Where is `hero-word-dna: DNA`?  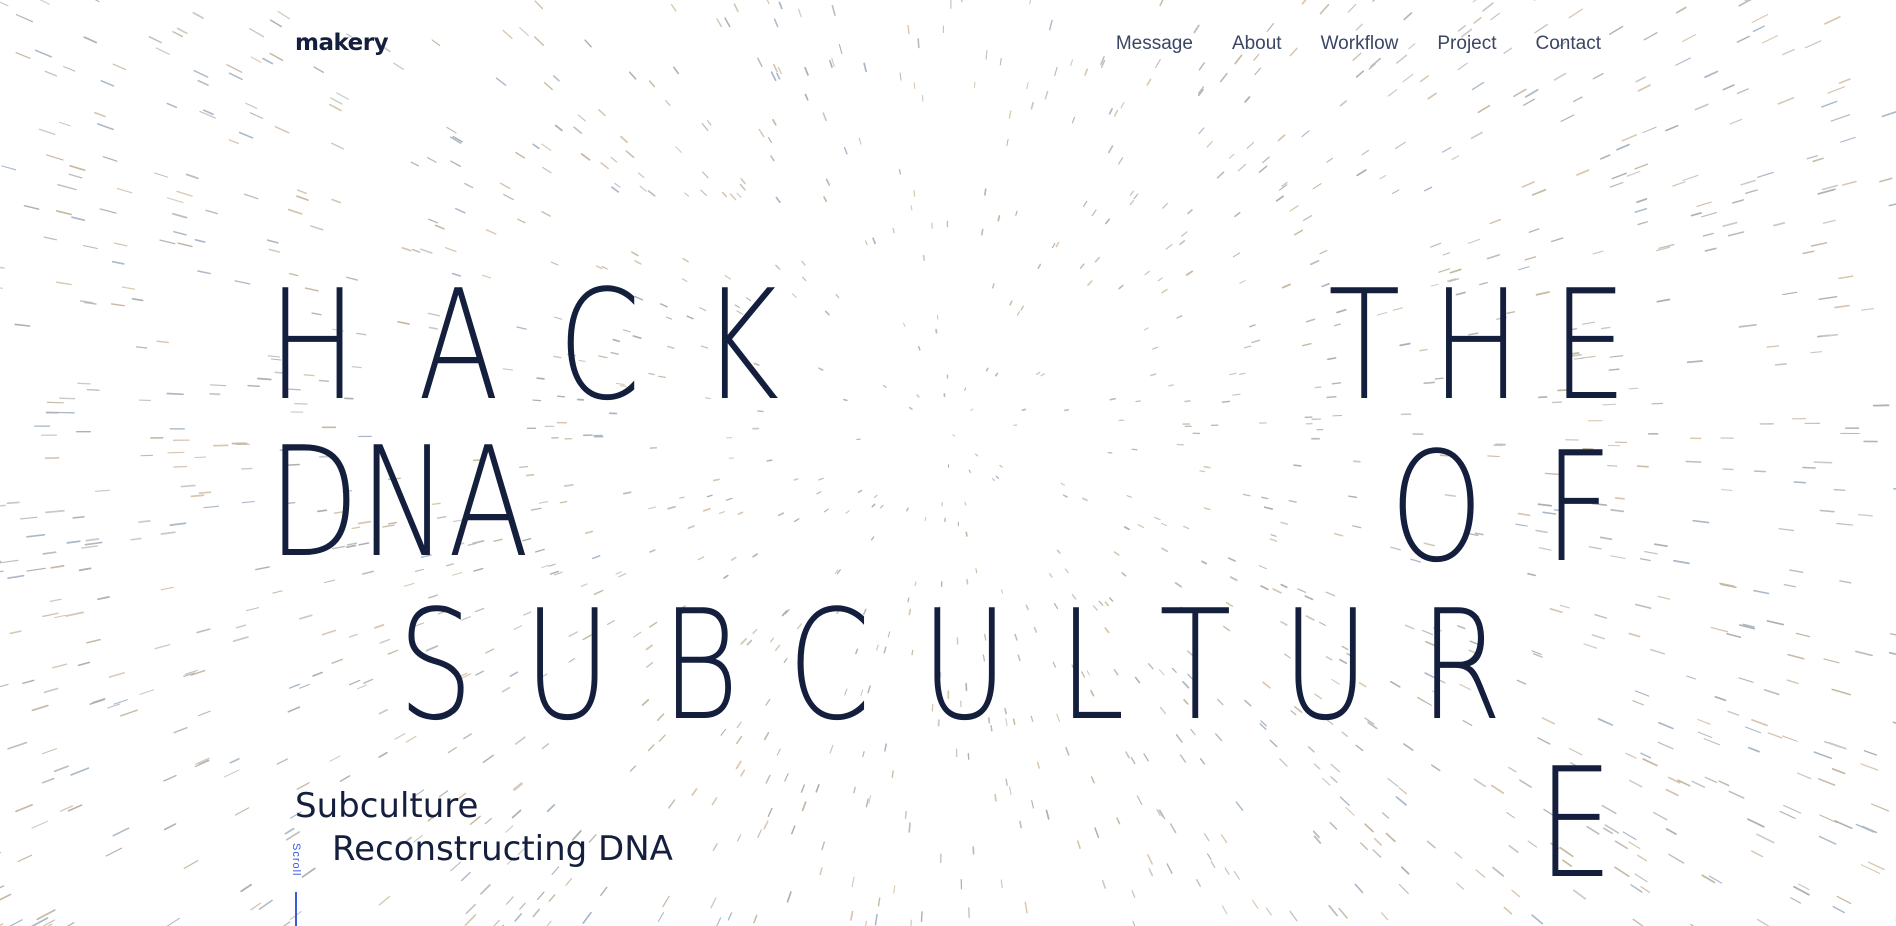
hero-word-dna: DNA is located at coordinates (399, 502).